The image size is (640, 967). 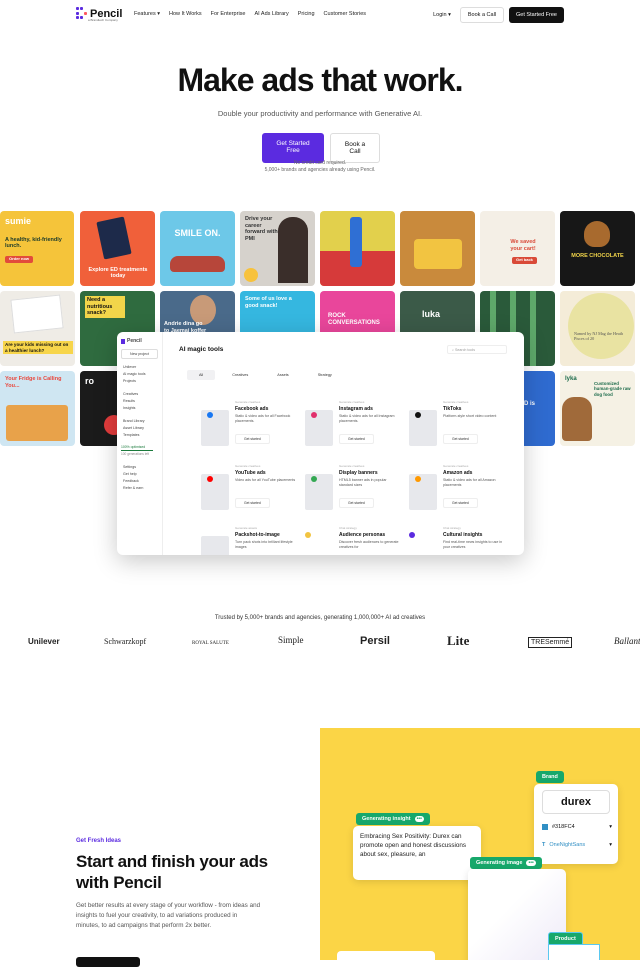 What do you see at coordinates (271, 14) in the screenshot?
I see `nav-ai-ads-library: AI Ads Library` at bounding box center [271, 14].